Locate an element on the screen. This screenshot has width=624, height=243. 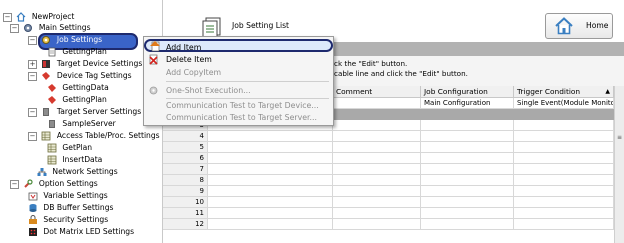
one-shot-execution-icon is located at coordinates (153, 90).